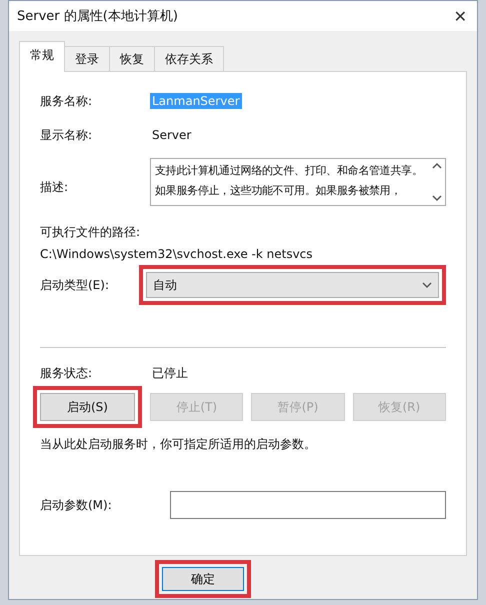 This screenshot has width=486, height=605. I want to click on hint-text: 当从此处启动服务时，你可指定所适用的启动参数。, so click(178, 444).